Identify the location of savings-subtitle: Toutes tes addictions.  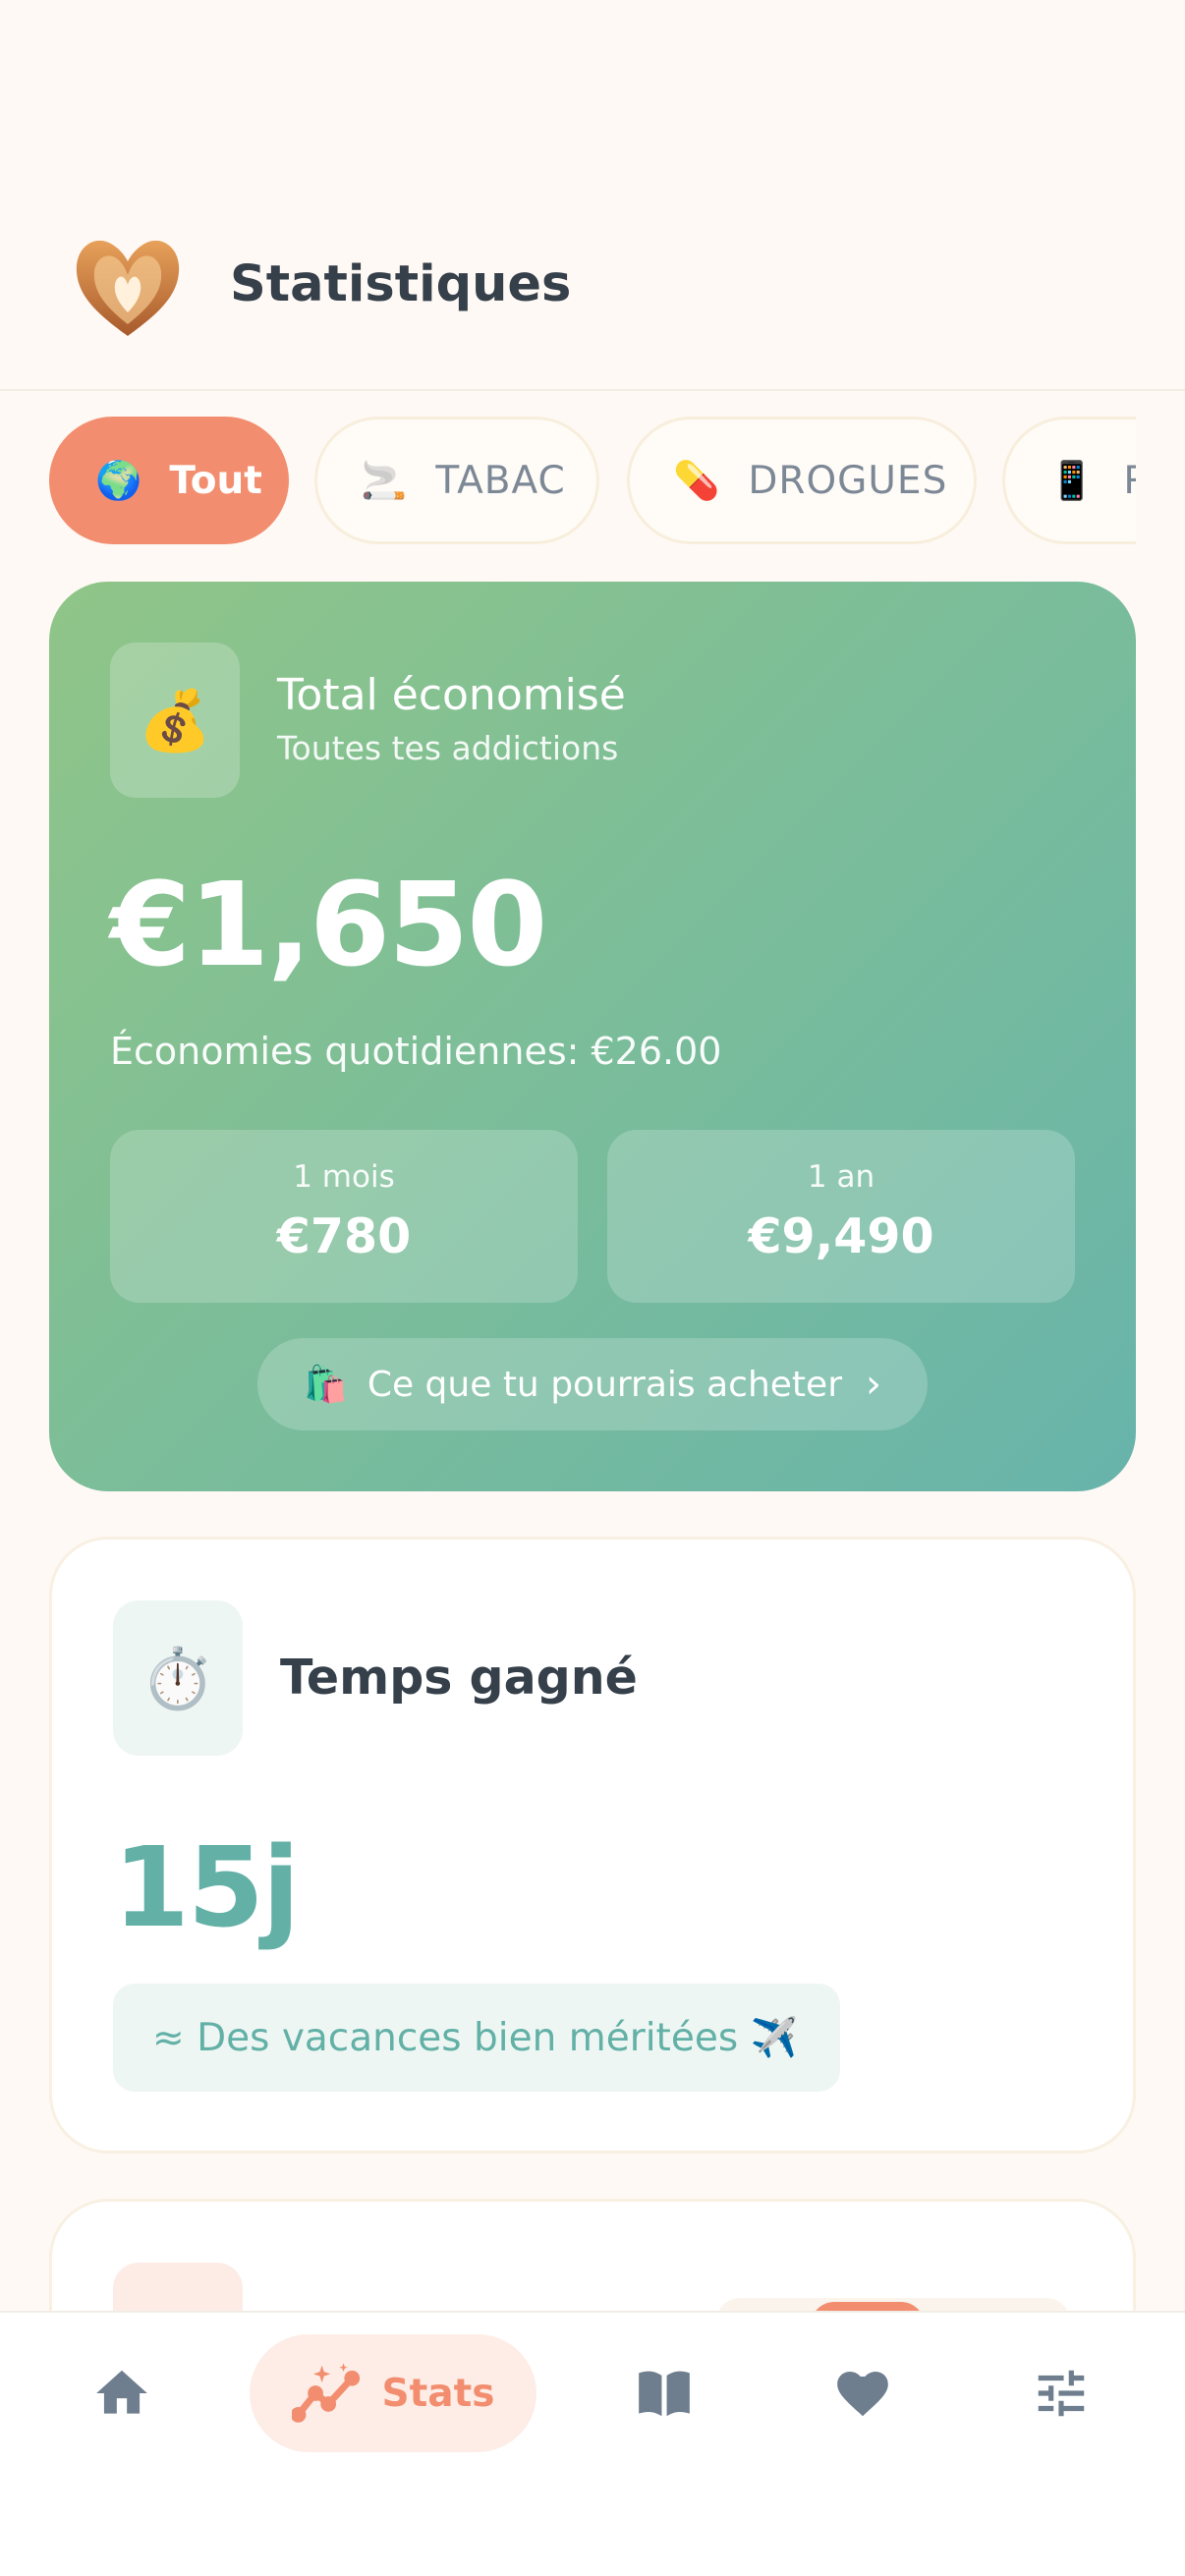
(448, 748).